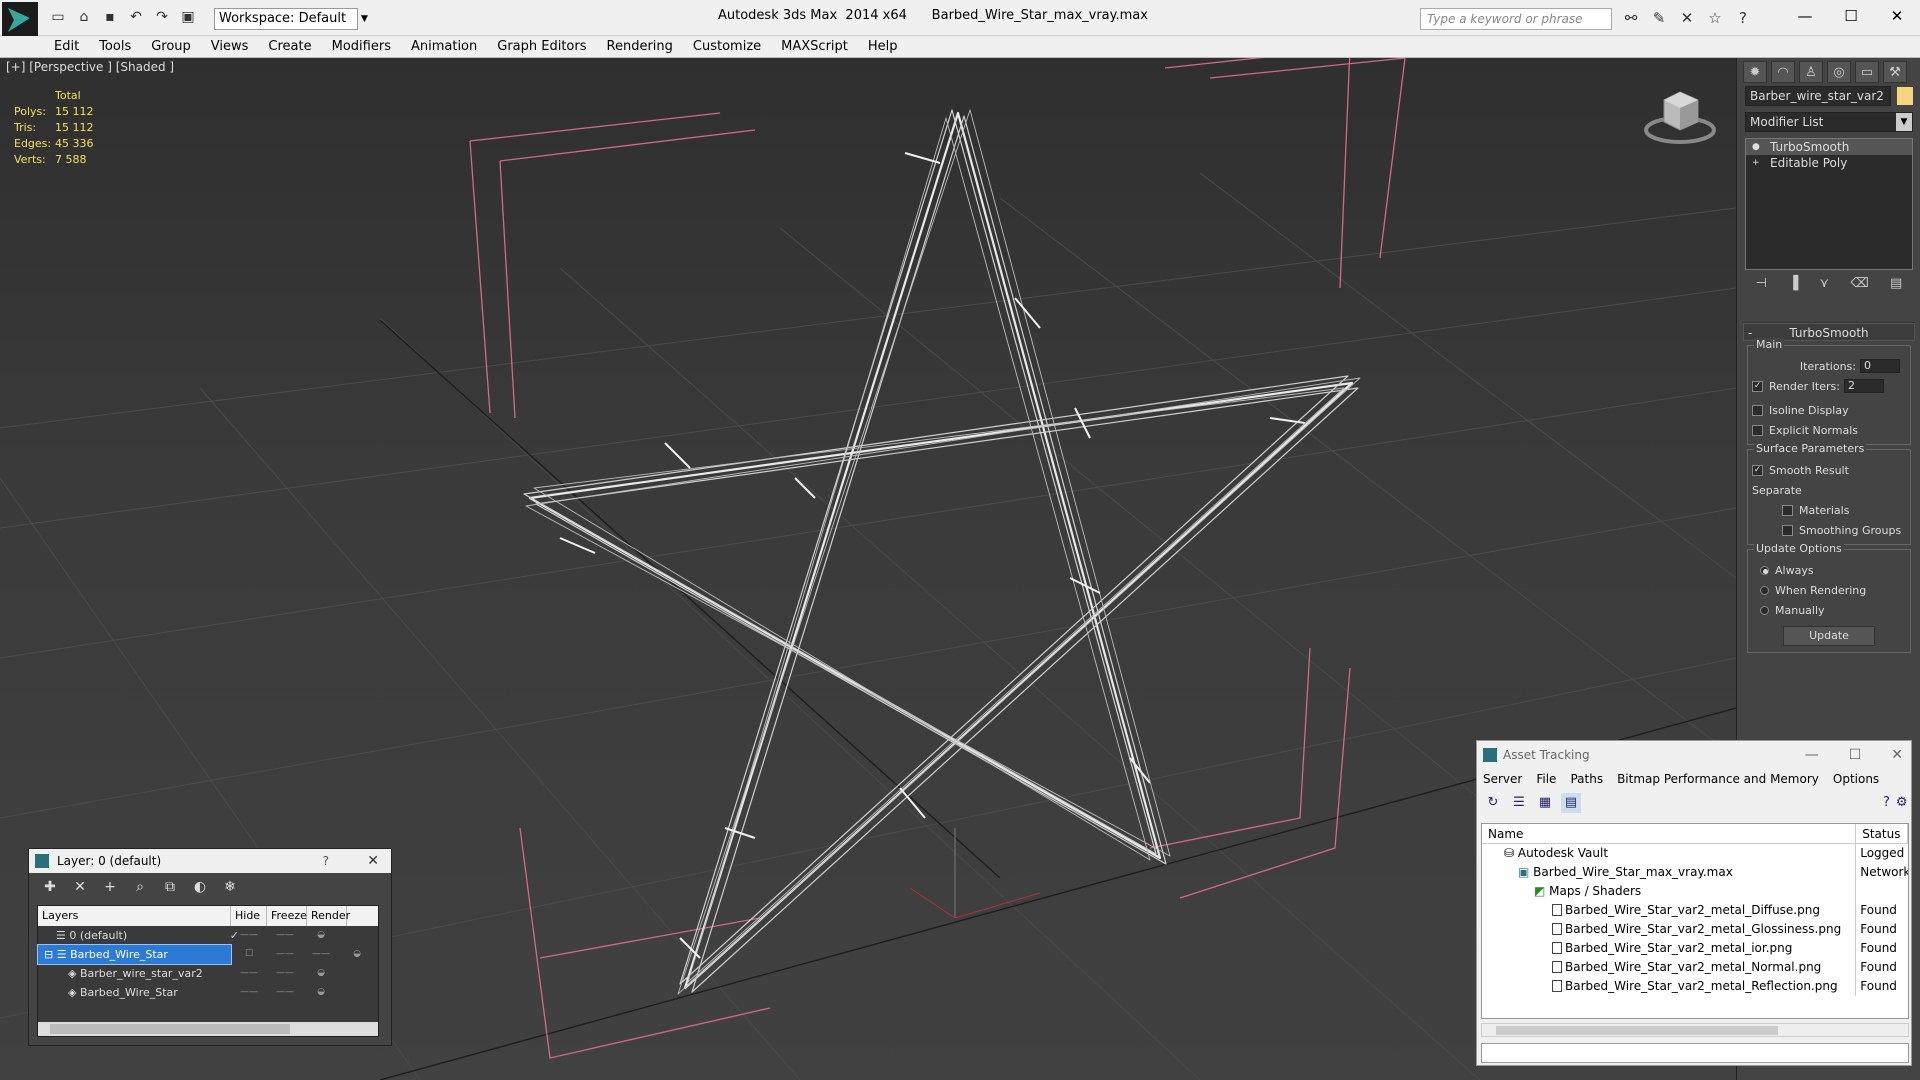  What do you see at coordinates (1687, 18) in the screenshot?
I see `subscription-icon: ✕` at bounding box center [1687, 18].